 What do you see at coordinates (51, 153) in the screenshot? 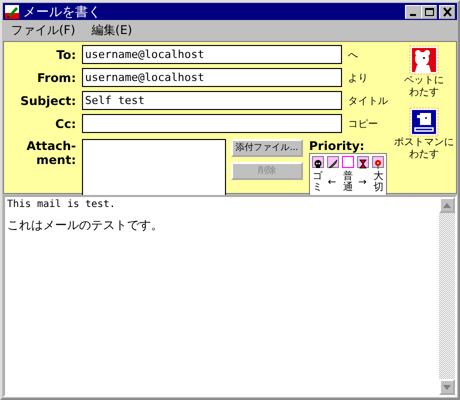
I see `attachment-label: Attach- ment:` at bounding box center [51, 153].